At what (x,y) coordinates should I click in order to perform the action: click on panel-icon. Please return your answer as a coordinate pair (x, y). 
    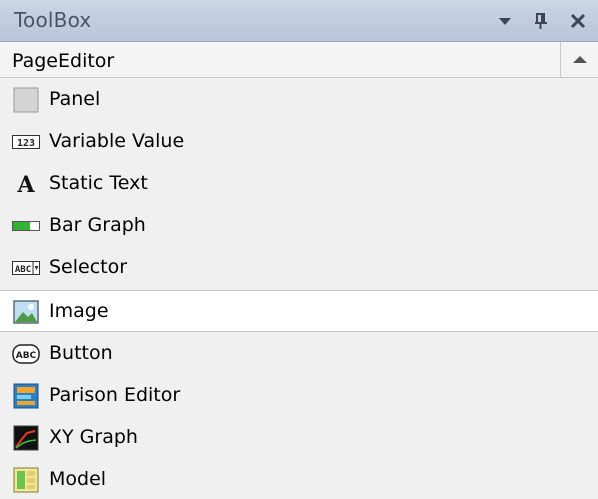
    Looking at the image, I should click on (26, 100).